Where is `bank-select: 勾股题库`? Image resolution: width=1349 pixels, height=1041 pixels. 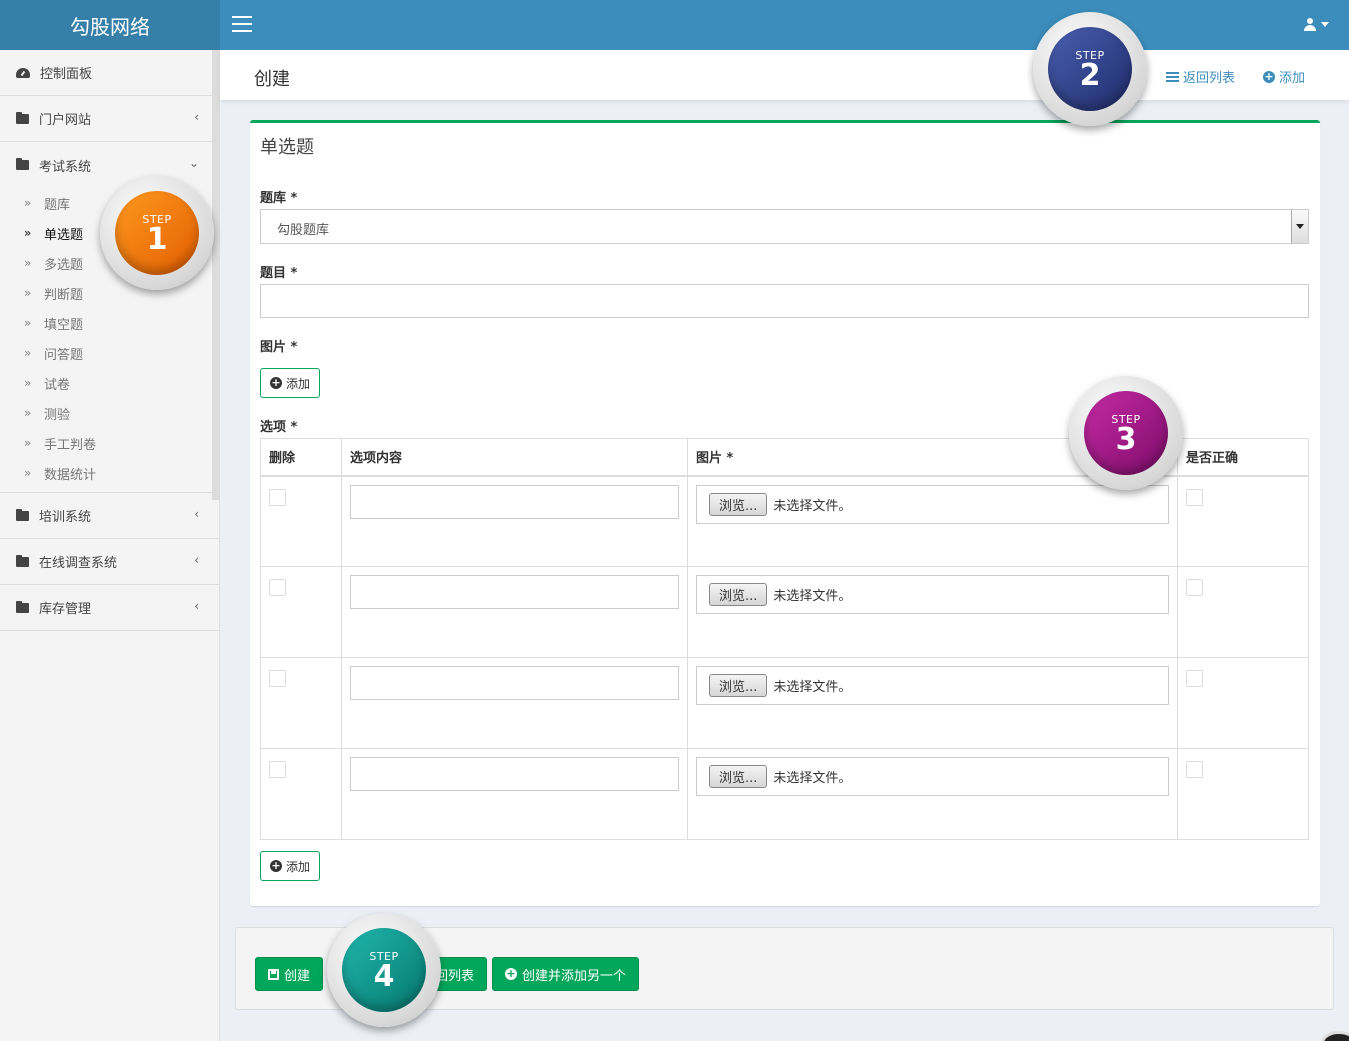
bank-select: 勾股题库 is located at coordinates (784, 226).